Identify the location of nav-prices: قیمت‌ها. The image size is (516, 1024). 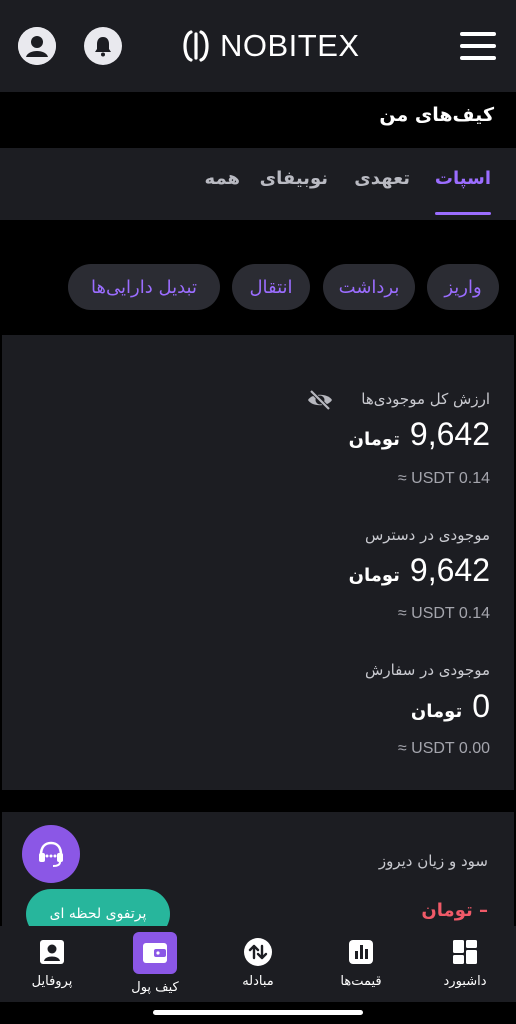
(361, 964).